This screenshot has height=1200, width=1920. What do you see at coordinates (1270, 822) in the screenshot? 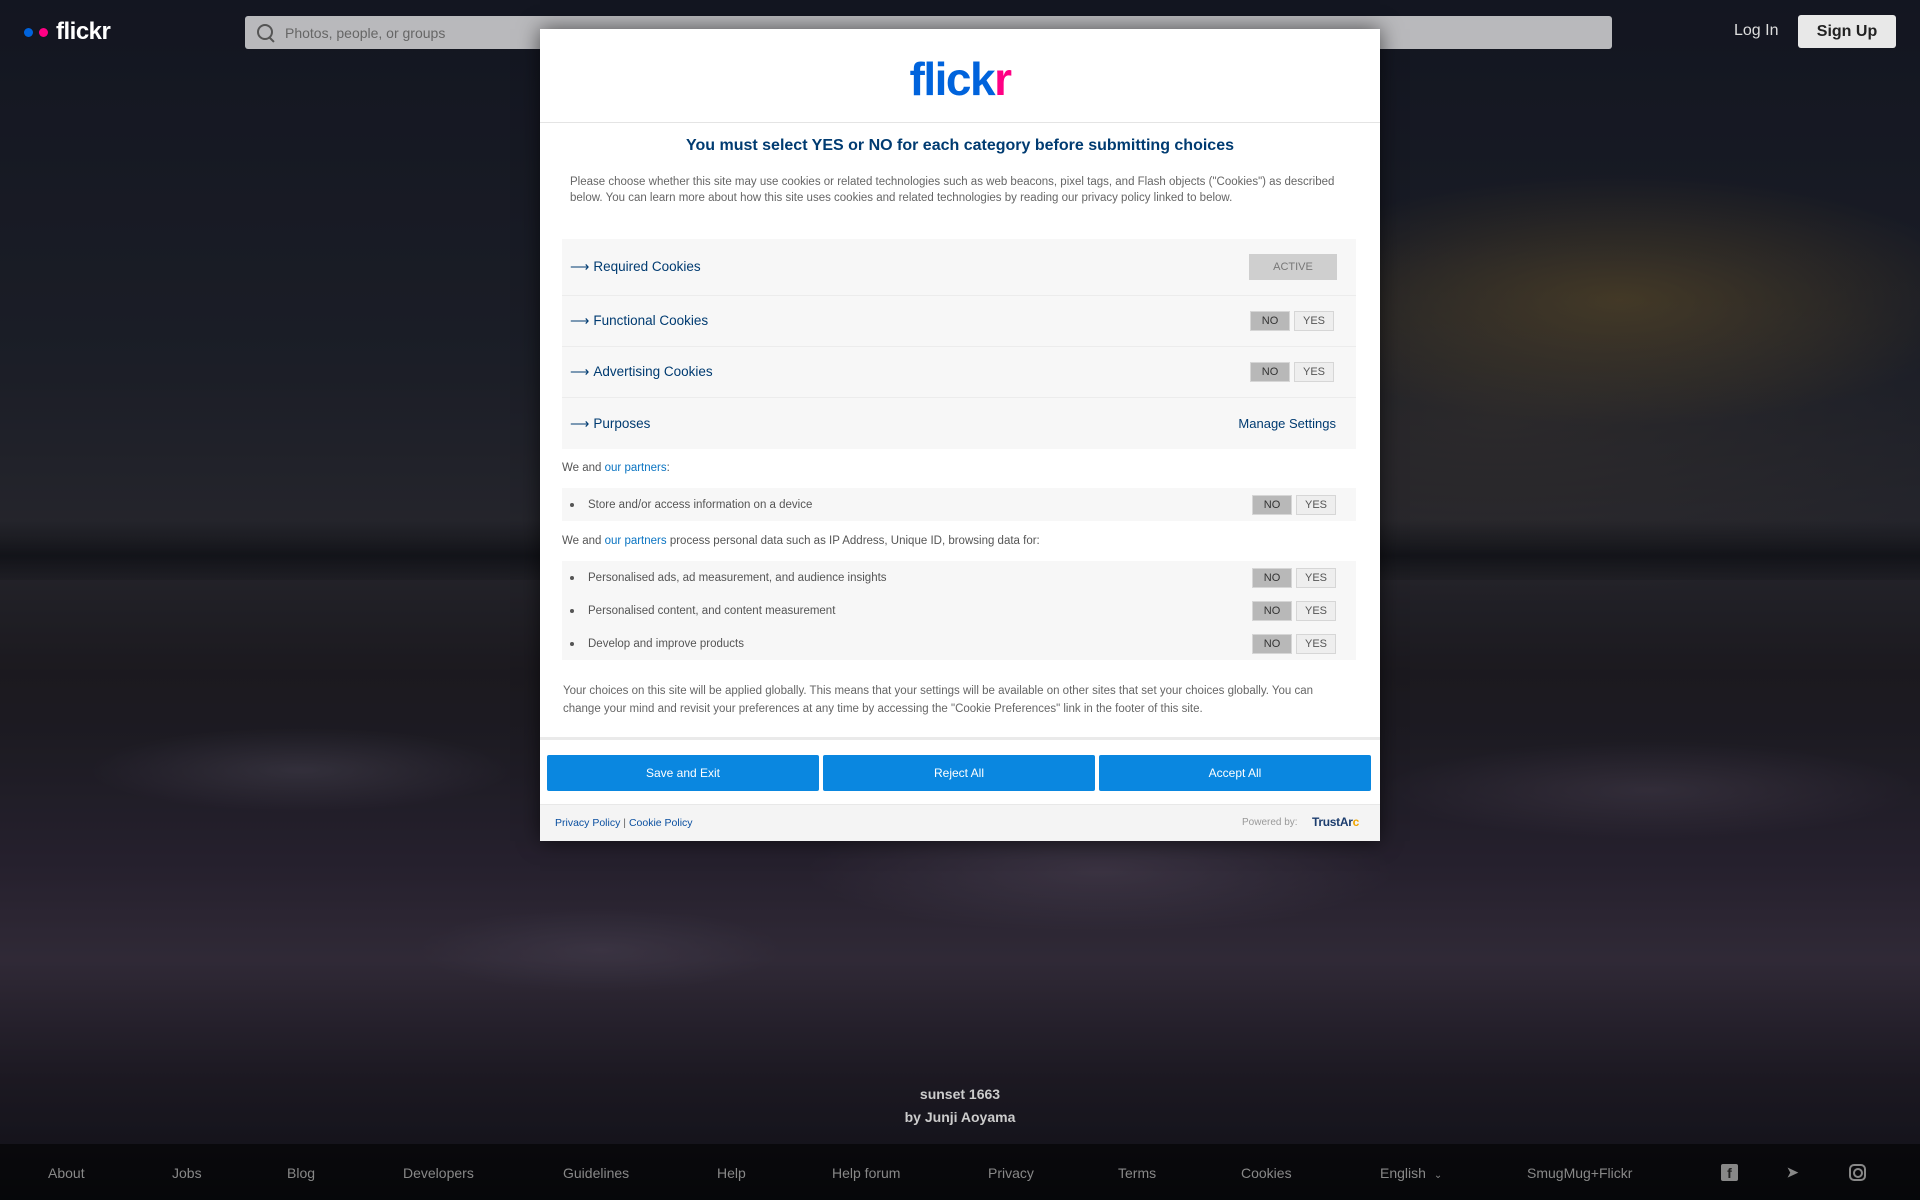
I see `powered-by-label: Powered by:` at bounding box center [1270, 822].